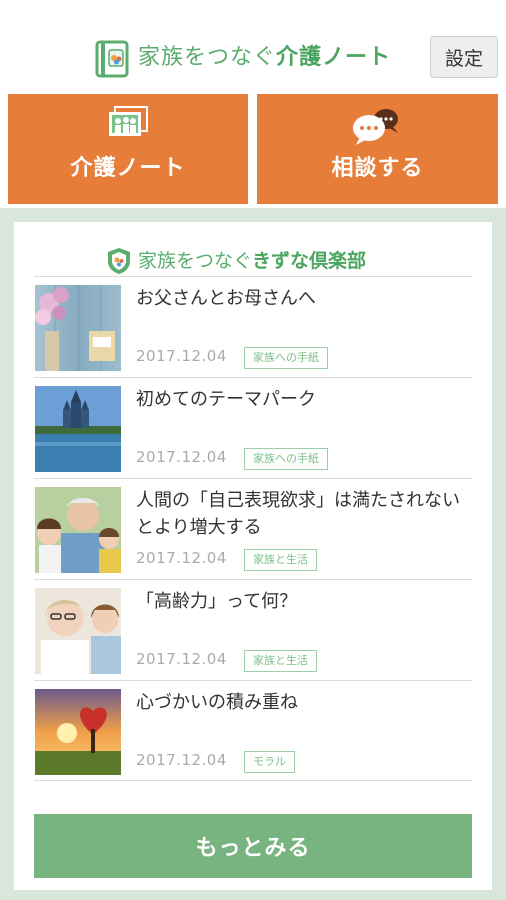  I want to click on article-item: 心づかいの積み重ね 2017.12.04 モラル, so click(253, 730).